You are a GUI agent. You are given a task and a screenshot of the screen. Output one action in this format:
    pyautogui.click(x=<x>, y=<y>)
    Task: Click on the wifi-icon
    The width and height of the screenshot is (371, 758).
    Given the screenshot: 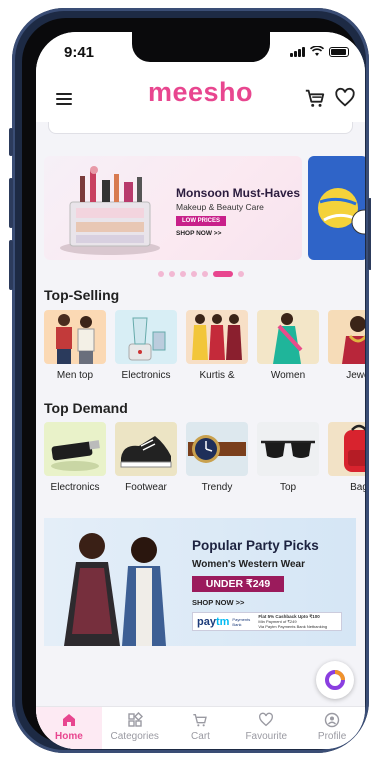 What is the action you would take?
    pyautogui.click(x=317, y=51)
    